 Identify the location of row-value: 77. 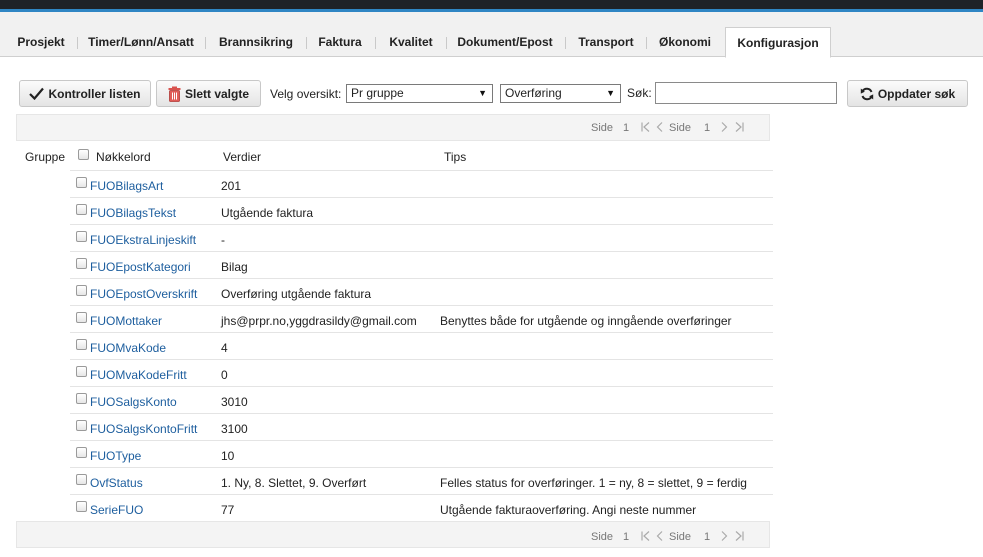
(228, 510).